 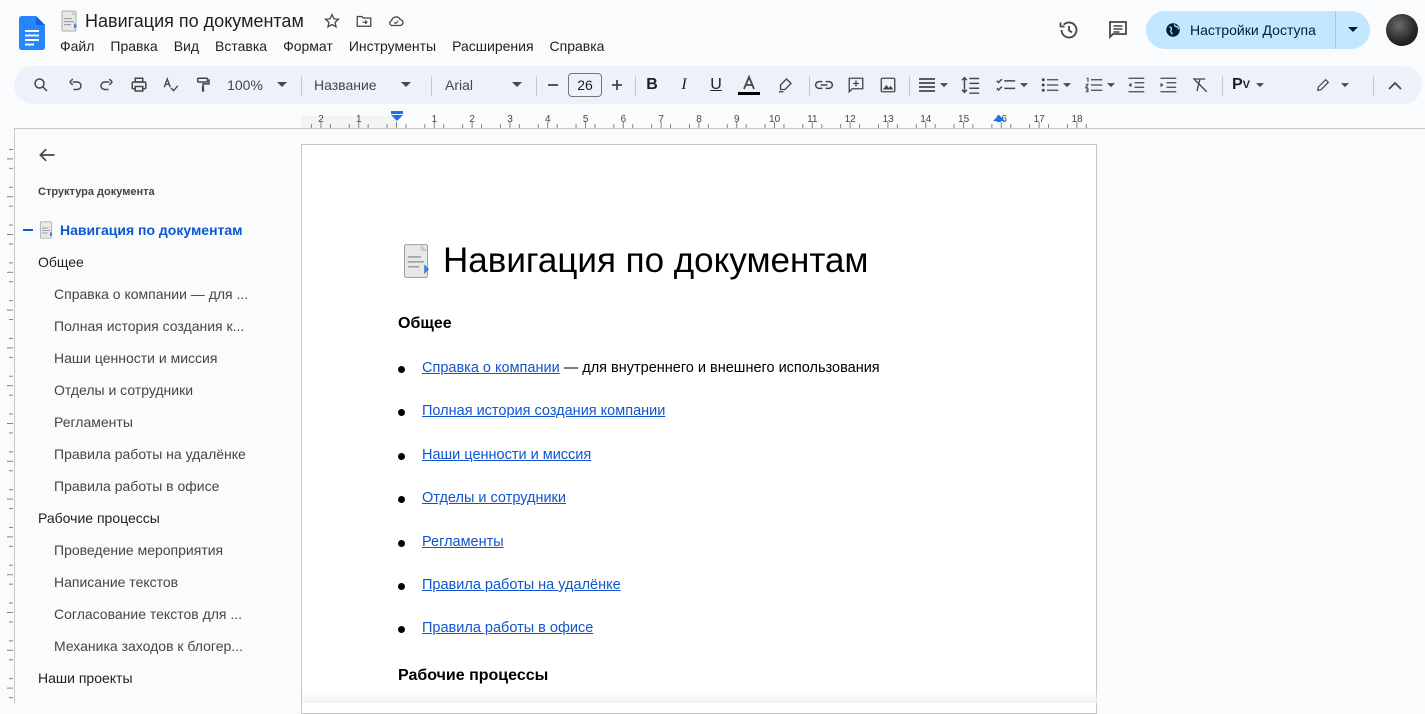 What do you see at coordinates (1402, 30) in the screenshot?
I see `avatar` at bounding box center [1402, 30].